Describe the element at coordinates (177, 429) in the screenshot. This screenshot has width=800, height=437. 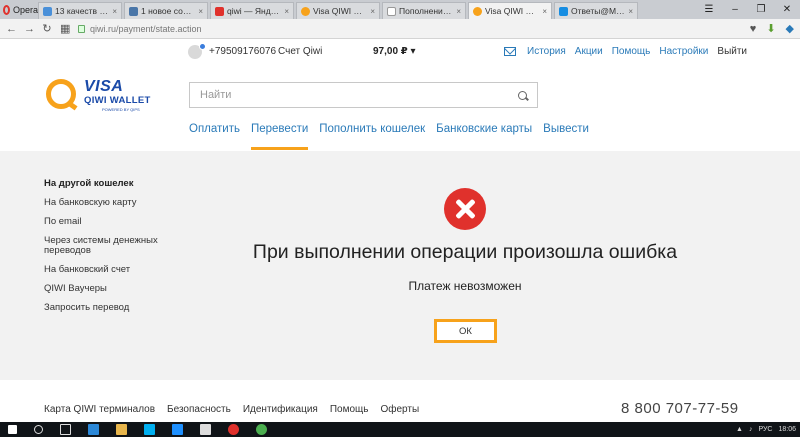
I see `app-z-icon` at that location.